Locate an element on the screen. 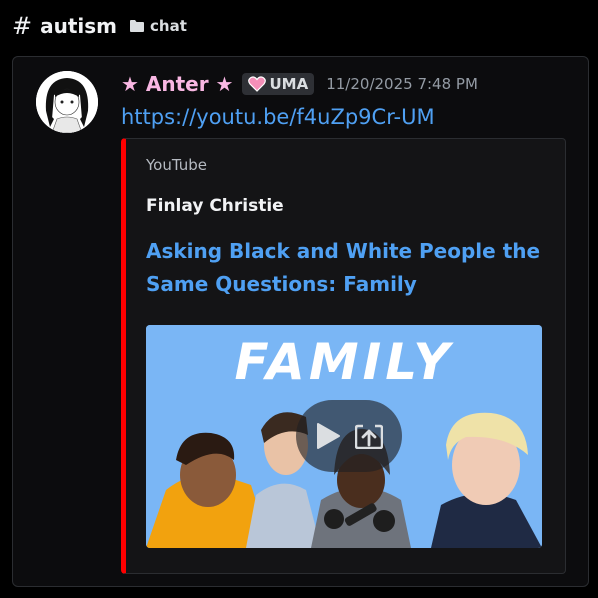 The height and width of the screenshot is (598, 598). thumbnail-title: FAMILY is located at coordinates (344, 362).